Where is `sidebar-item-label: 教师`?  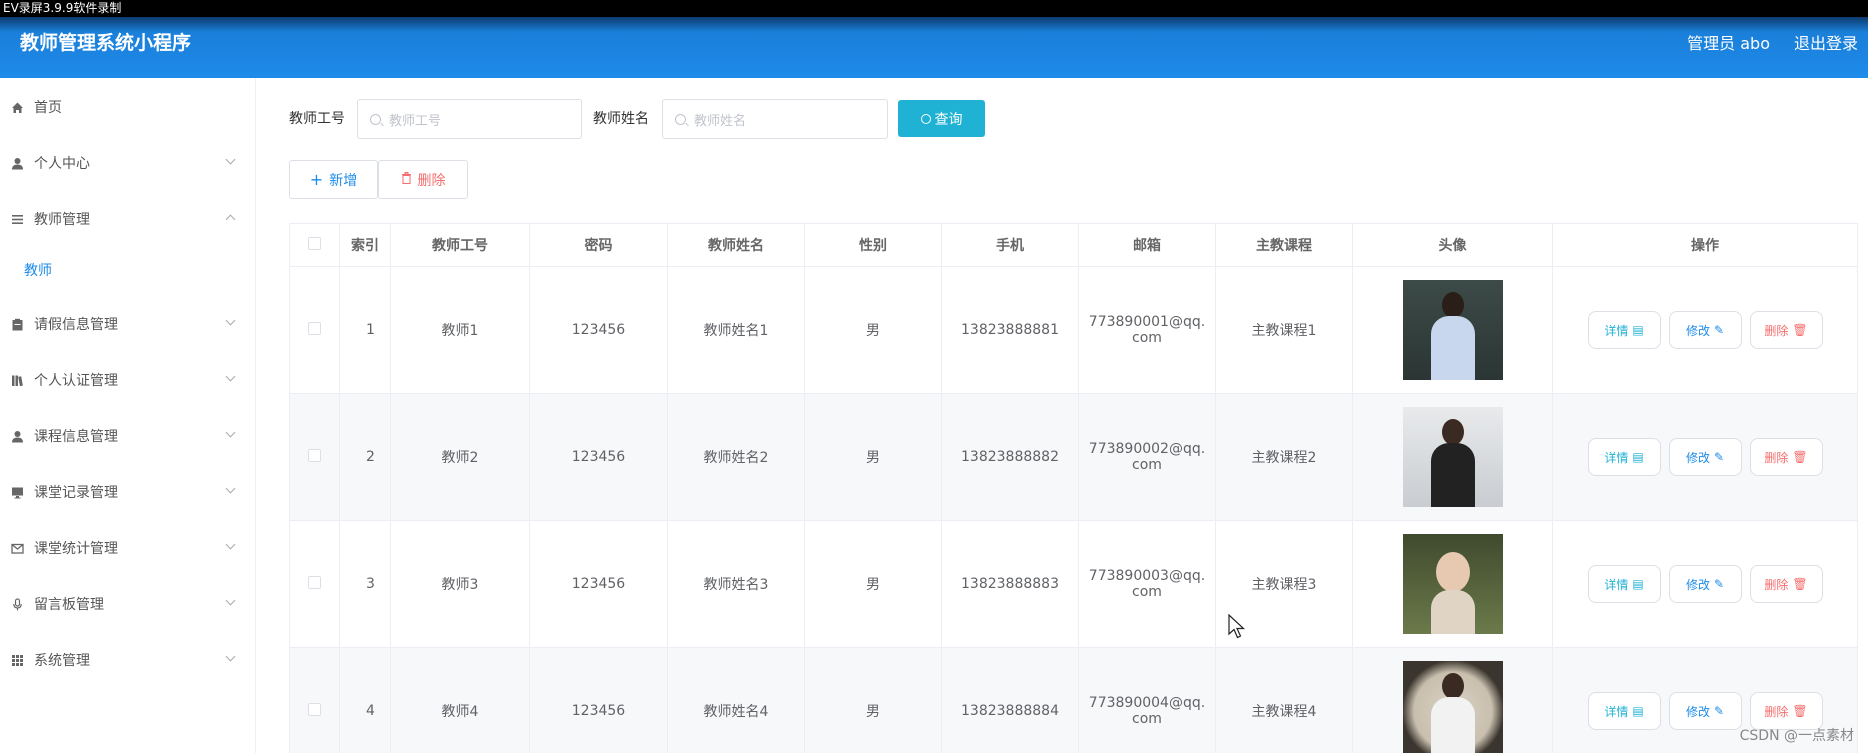
sidebar-item-label: 教师 is located at coordinates (38, 271).